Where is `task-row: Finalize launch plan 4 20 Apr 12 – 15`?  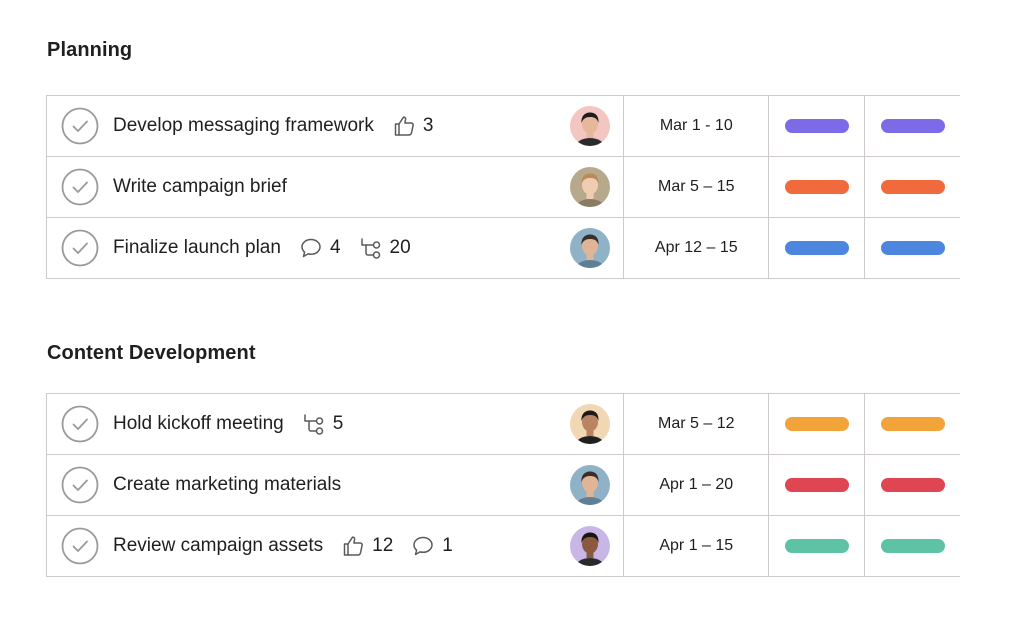 task-row: Finalize launch plan 4 20 Apr 12 – 15 is located at coordinates (503, 248).